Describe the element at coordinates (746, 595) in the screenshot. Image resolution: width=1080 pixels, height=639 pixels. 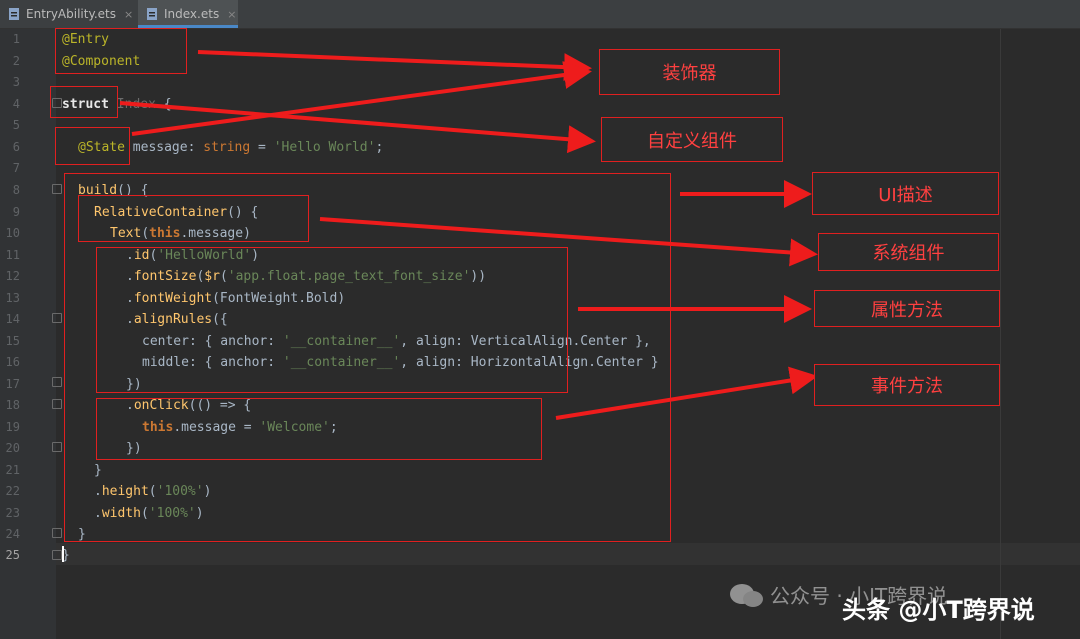
I see `wechat-icon` at that location.